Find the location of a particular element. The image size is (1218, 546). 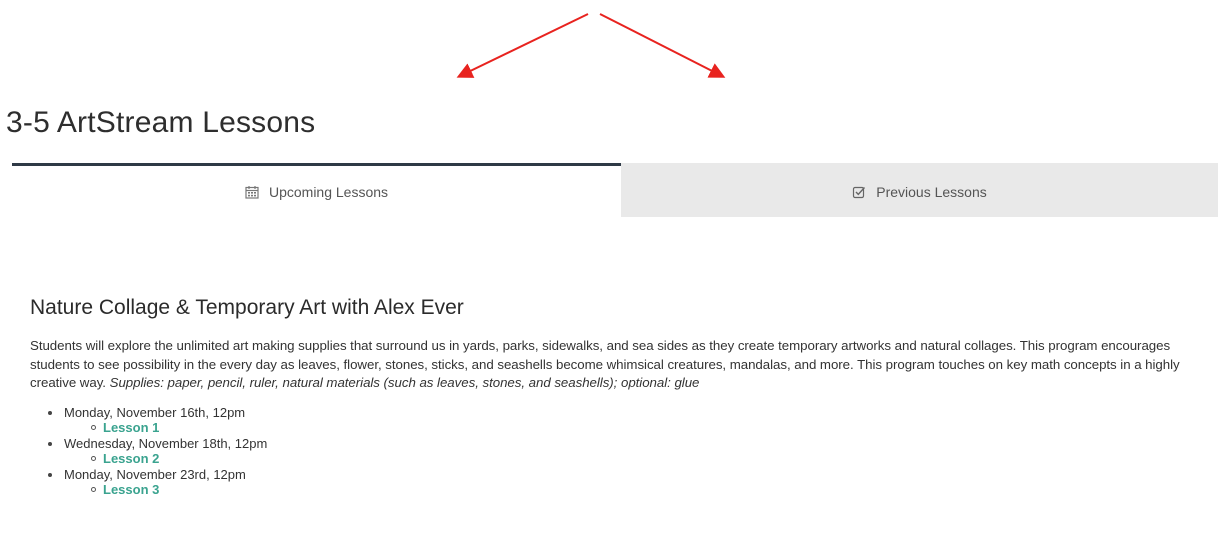

red-arrow-left is located at coordinates (522, 45).